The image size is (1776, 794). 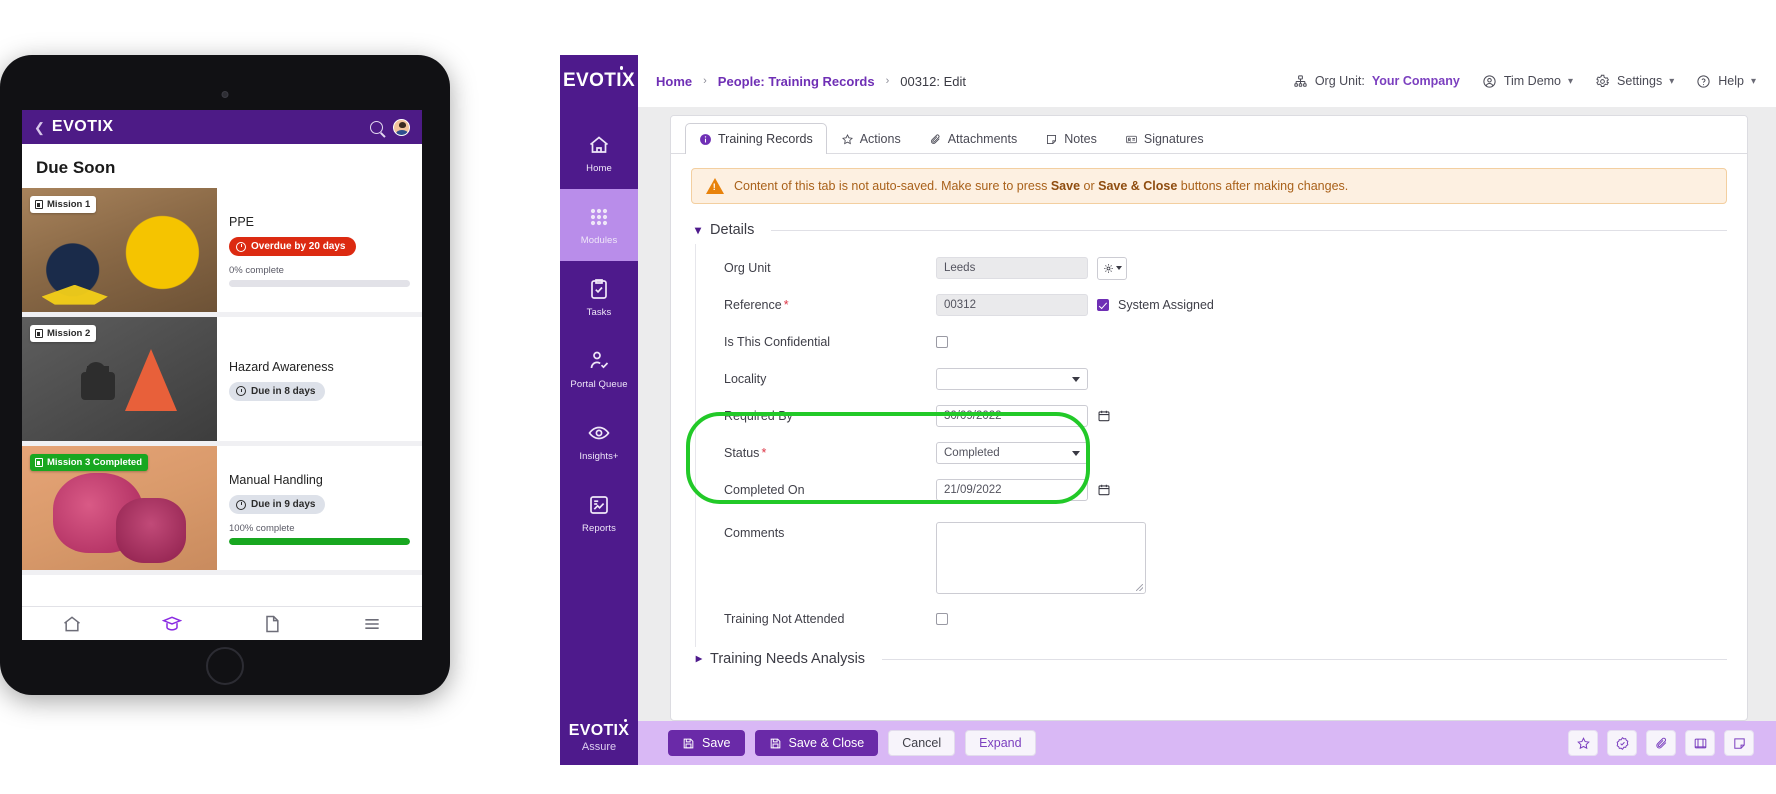 I want to click on field-row-training-not-attended: Training Not Attended, so click(x=1225, y=619).